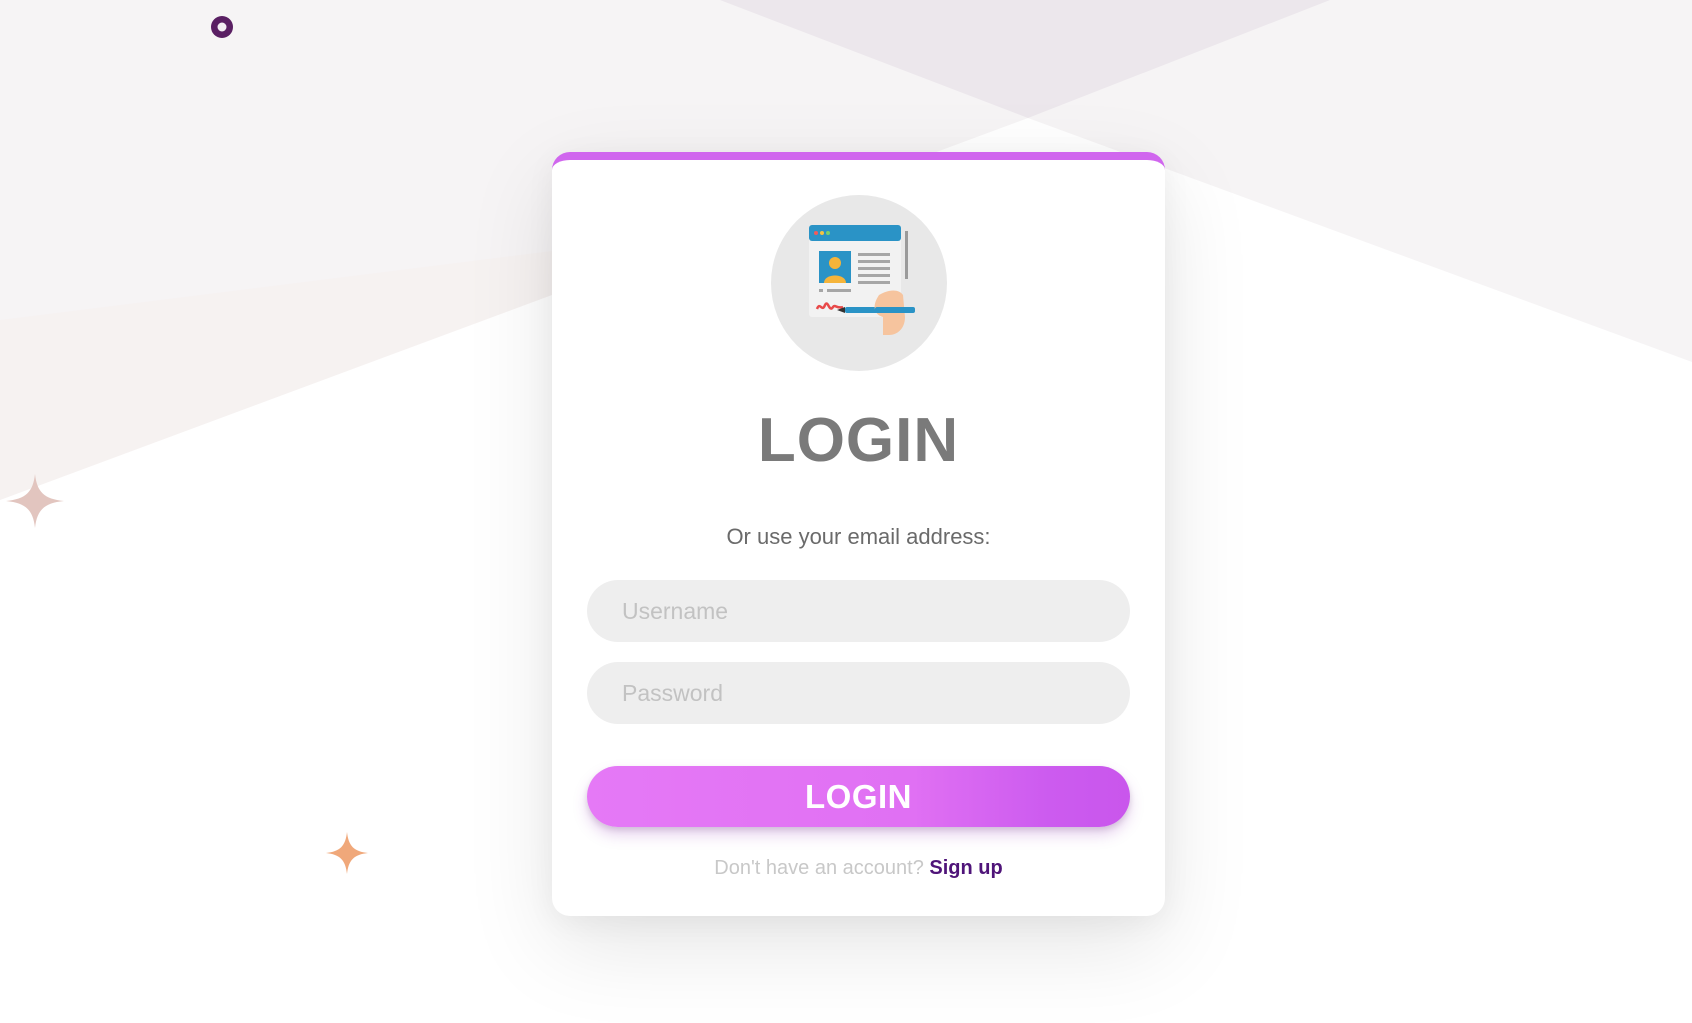 The image size is (1692, 1023). I want to click on signup-link: Sign up, so click(965, 868).